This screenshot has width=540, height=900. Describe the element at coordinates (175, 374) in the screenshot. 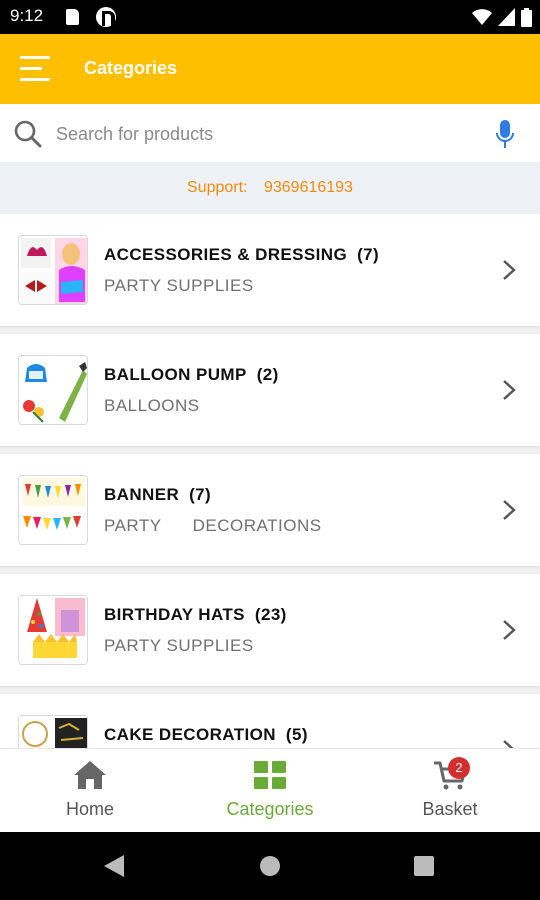

I see `category-name: BALLOON PUMP` at that location.